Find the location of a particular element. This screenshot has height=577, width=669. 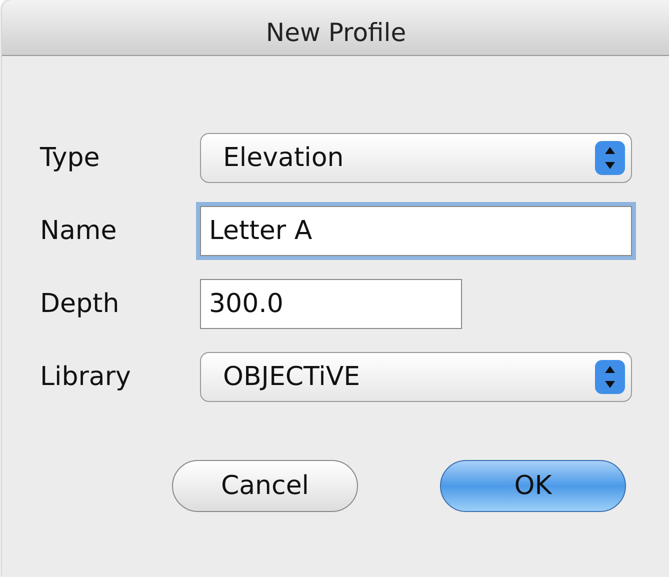

text-field: Letter A is located at coordinates (416, 231).